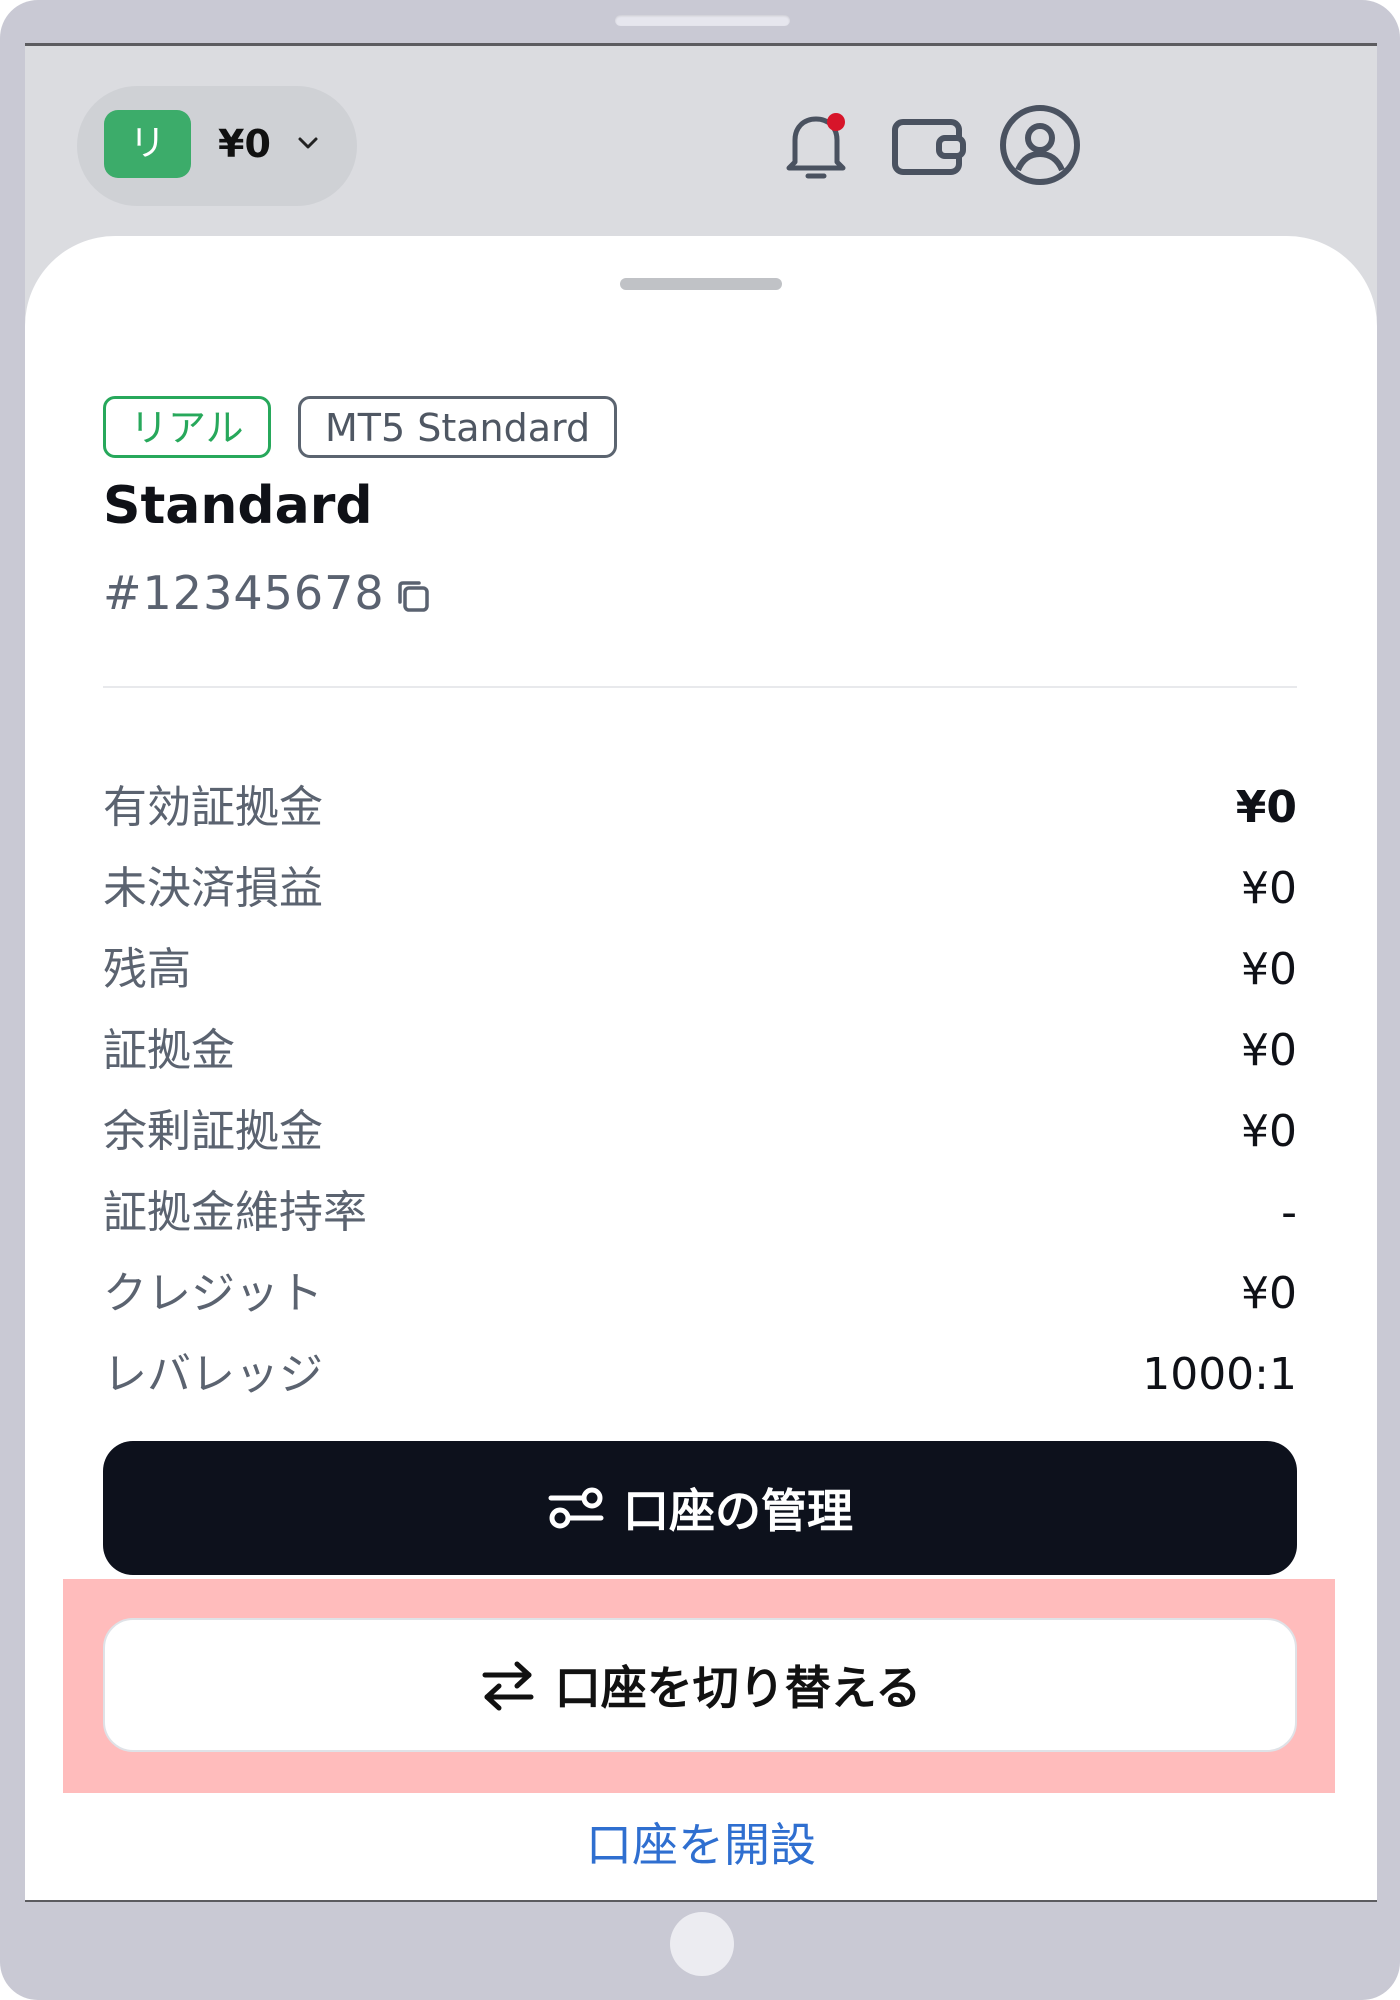 The height and width of the screenshot is (2000, 1400). I want to click on stat-row-unrealized-pnl: 未決済損益 ¥0, so click(700, 889).